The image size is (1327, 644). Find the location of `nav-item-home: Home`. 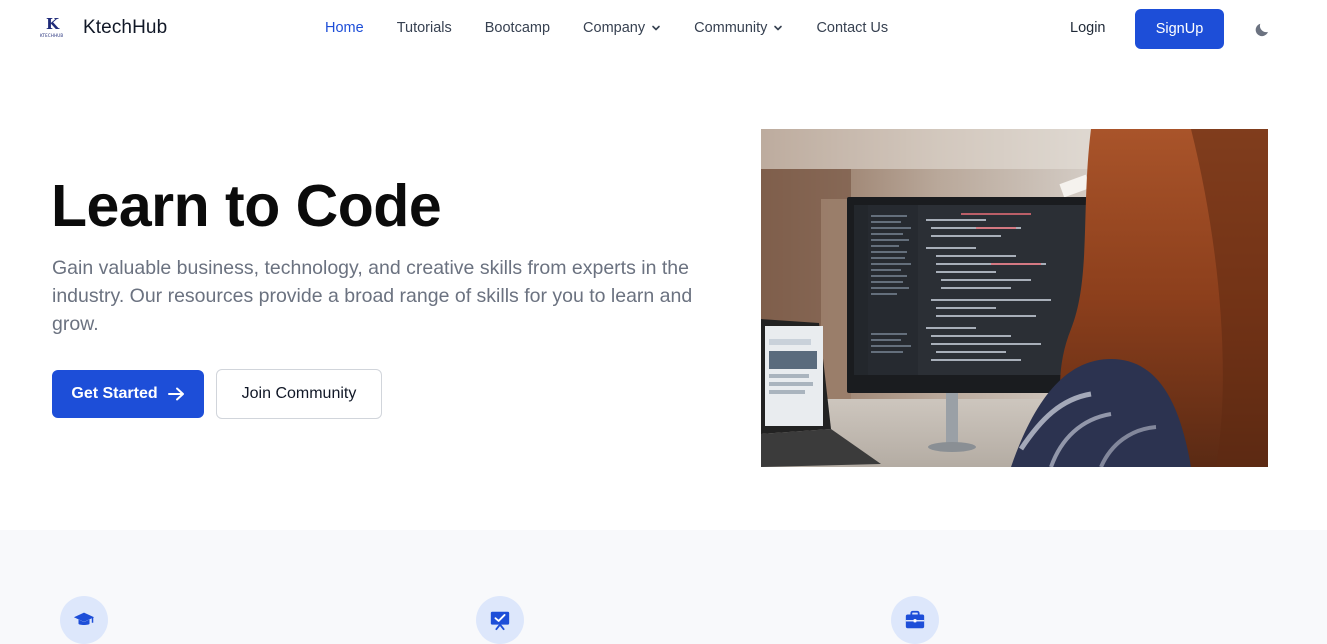

nav-item-home: Home is located at coordinates (344, 28).